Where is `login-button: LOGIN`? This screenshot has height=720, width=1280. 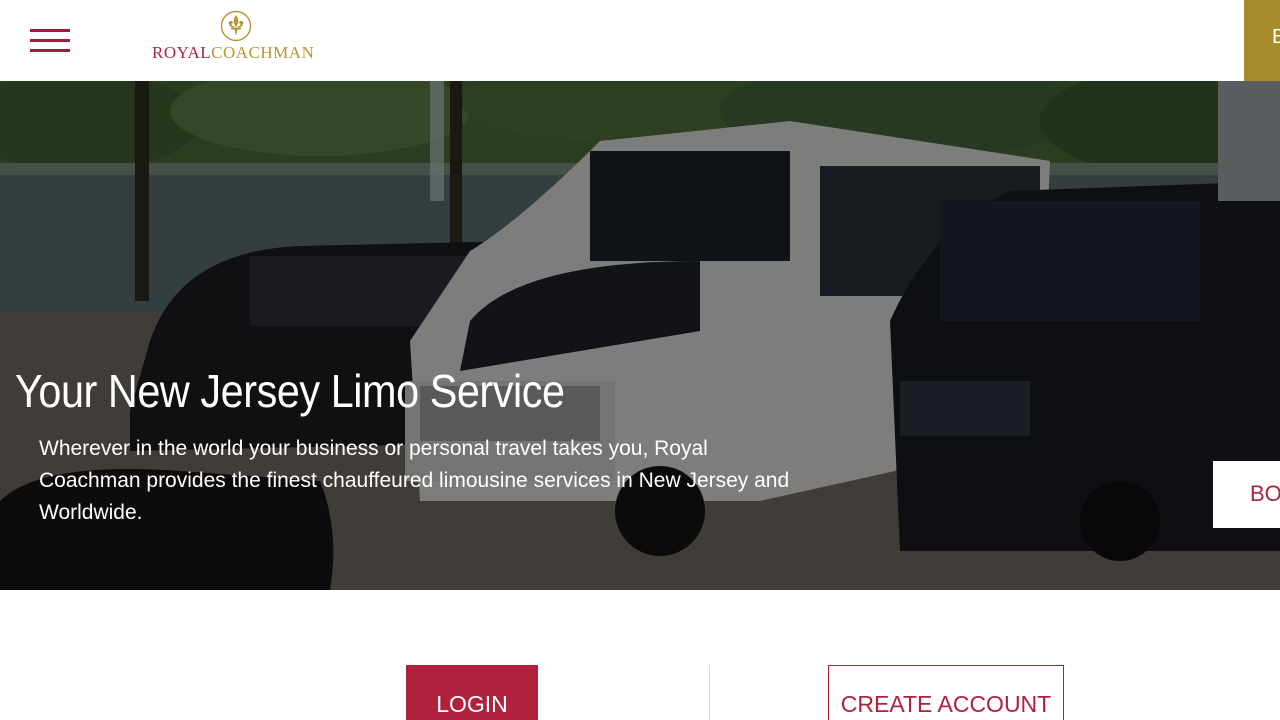
login-button: LOGIN is located at coordinates (472, 692).